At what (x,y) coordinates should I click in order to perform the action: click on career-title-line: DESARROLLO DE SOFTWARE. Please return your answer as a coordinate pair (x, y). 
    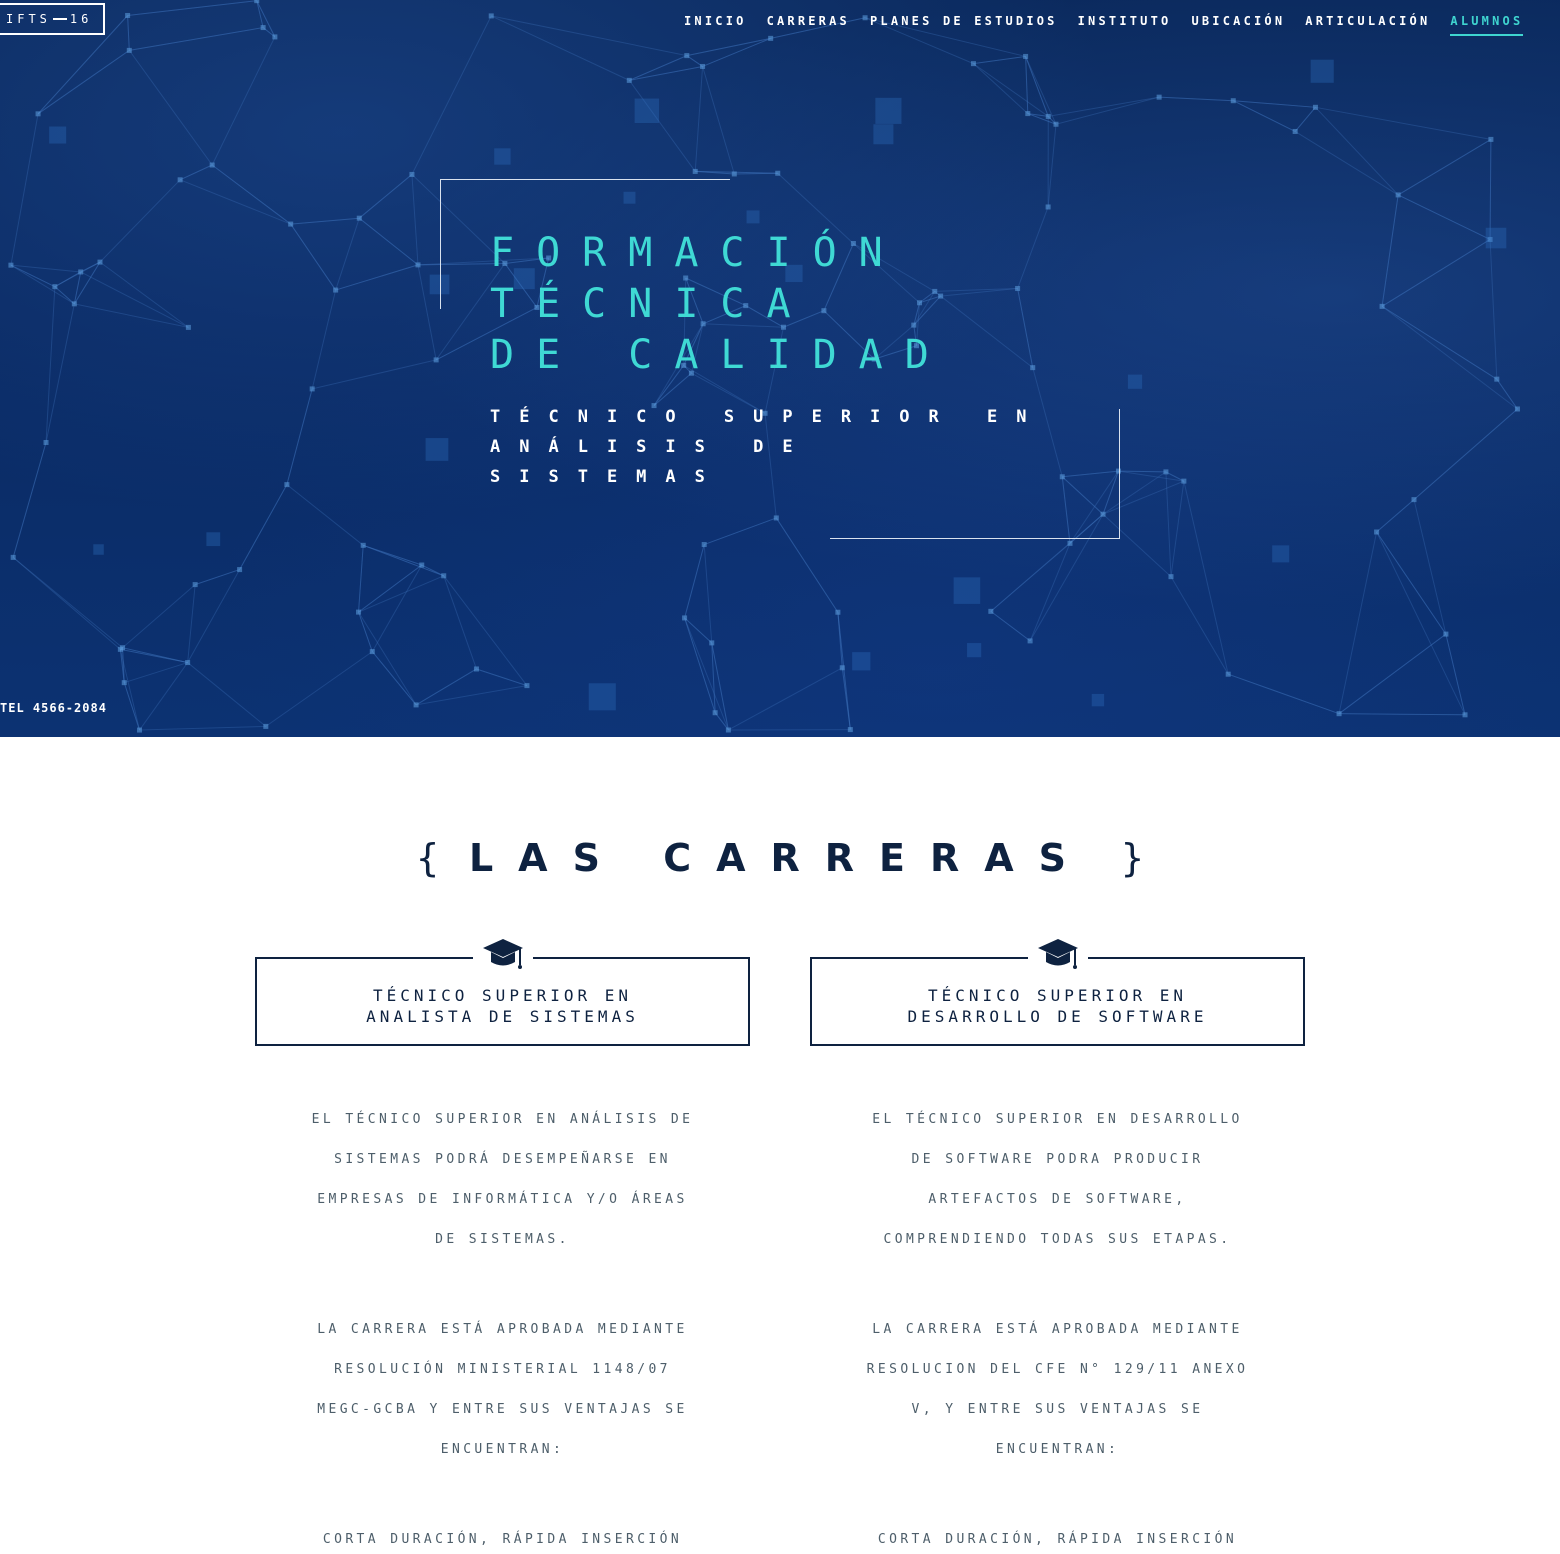
    Looking at the image, I should click on (1057, 1016).